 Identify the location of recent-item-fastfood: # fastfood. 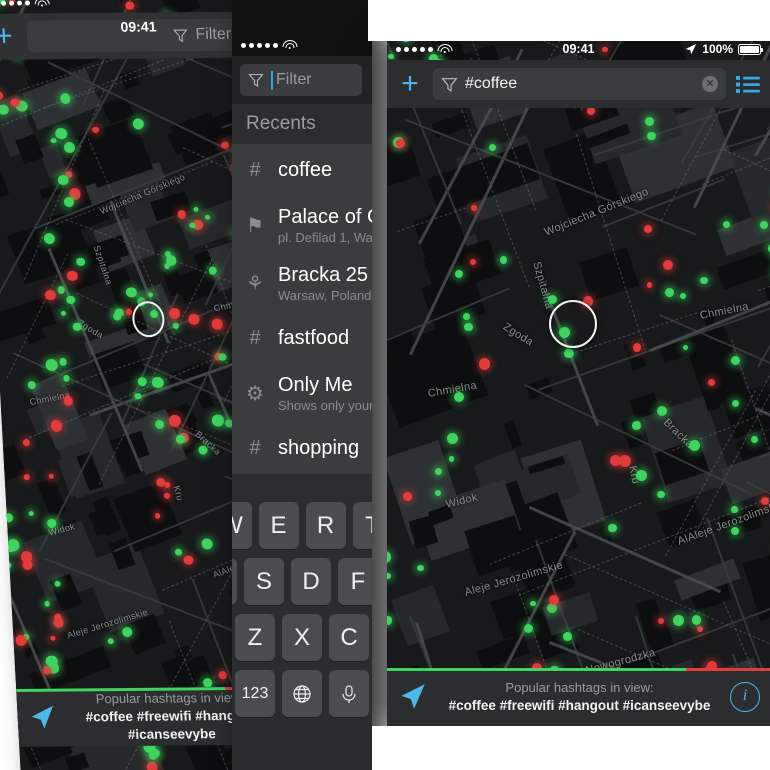
(302, 338).